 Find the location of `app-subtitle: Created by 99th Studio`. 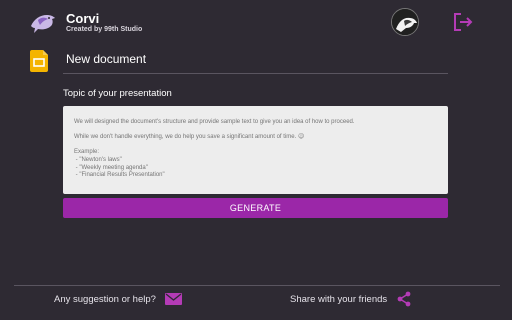

app-subtitle: Created by 99th Studio is located at coordinates (104, 29).